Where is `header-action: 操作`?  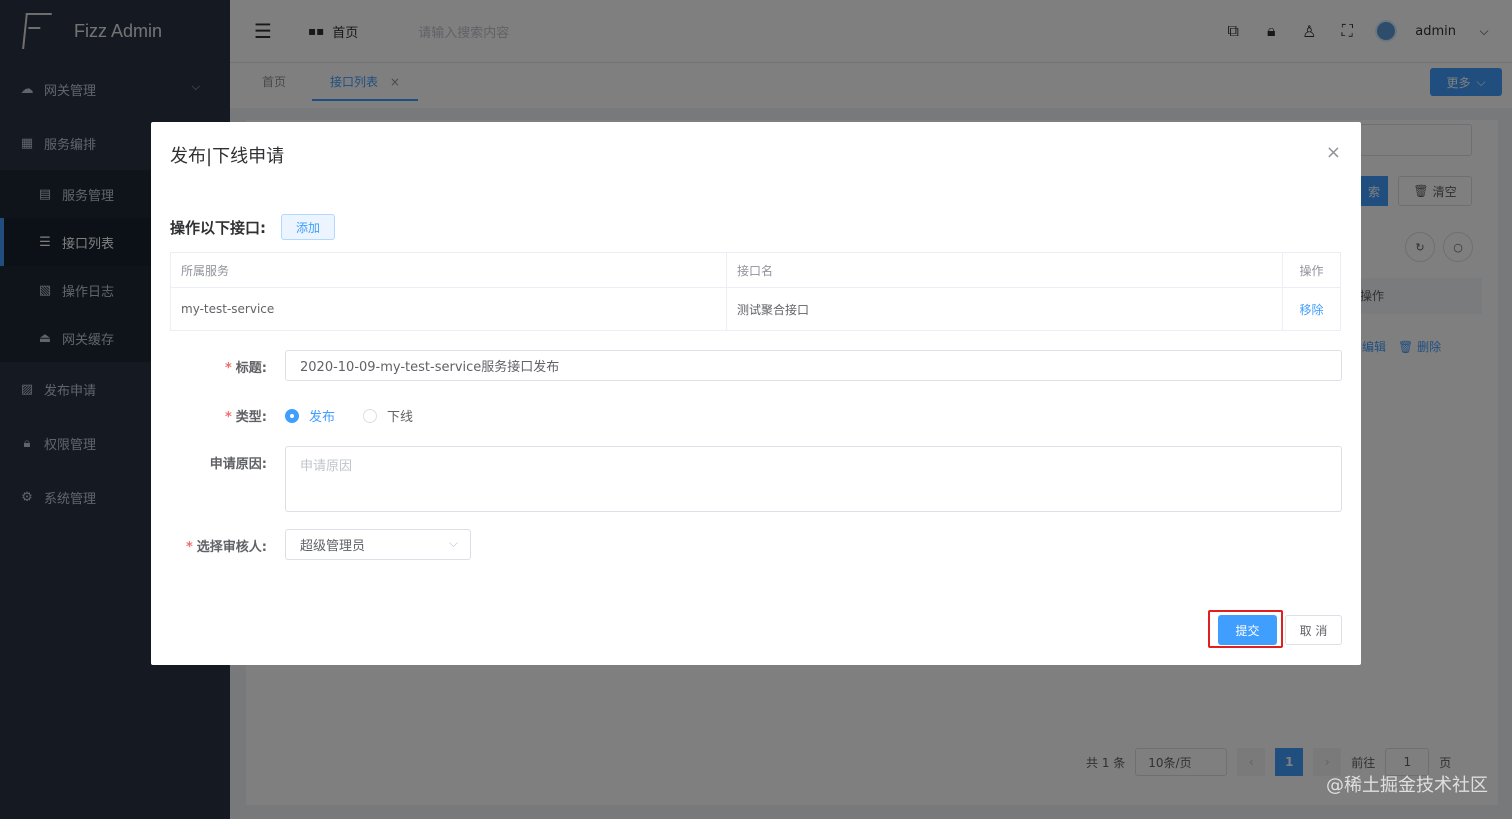 header-action: 操作 is located at coordinates (1311, 270).